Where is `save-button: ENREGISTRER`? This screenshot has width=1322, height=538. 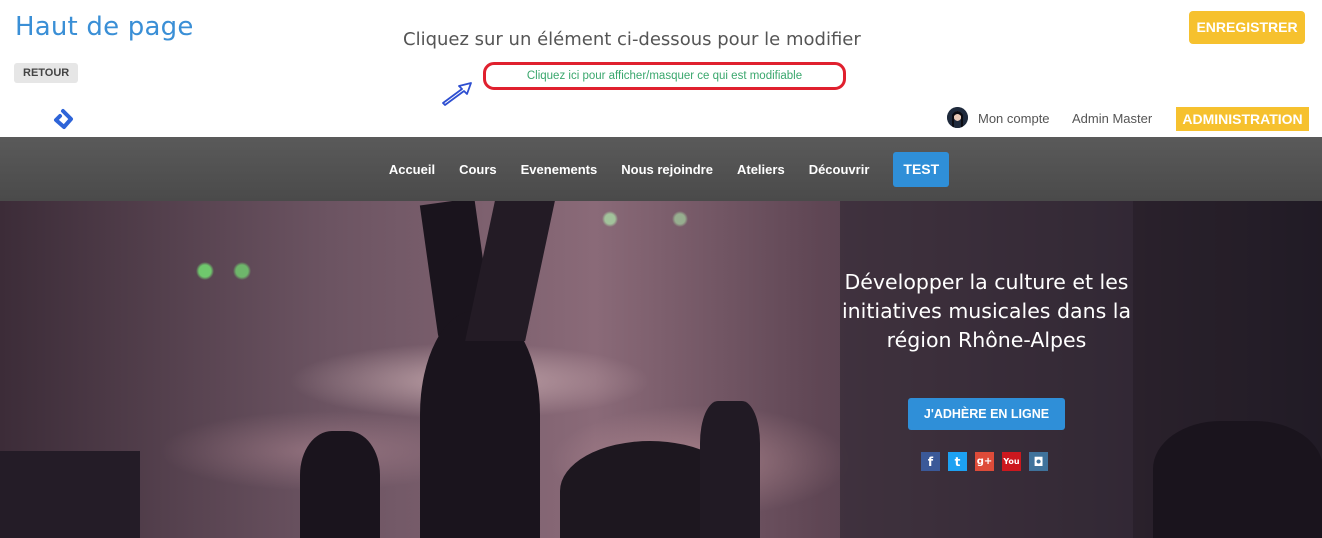
save-button: ENREGISTRER is located at coordinates (1247, 27).